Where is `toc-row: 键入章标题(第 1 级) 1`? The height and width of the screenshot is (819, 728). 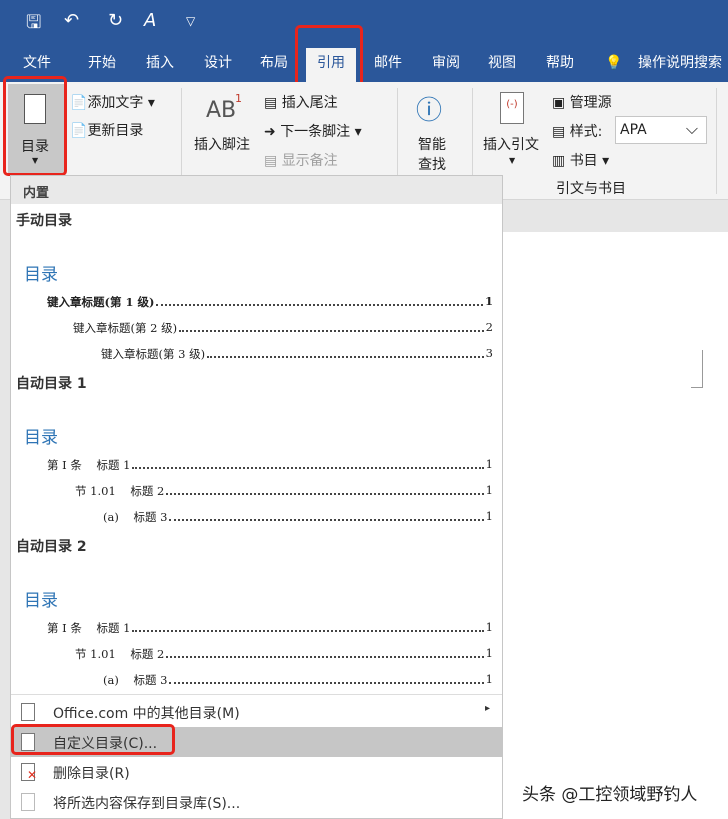
toc-row: 键入章标题(第 1 级) 1 is located at coordinates (270, 301).